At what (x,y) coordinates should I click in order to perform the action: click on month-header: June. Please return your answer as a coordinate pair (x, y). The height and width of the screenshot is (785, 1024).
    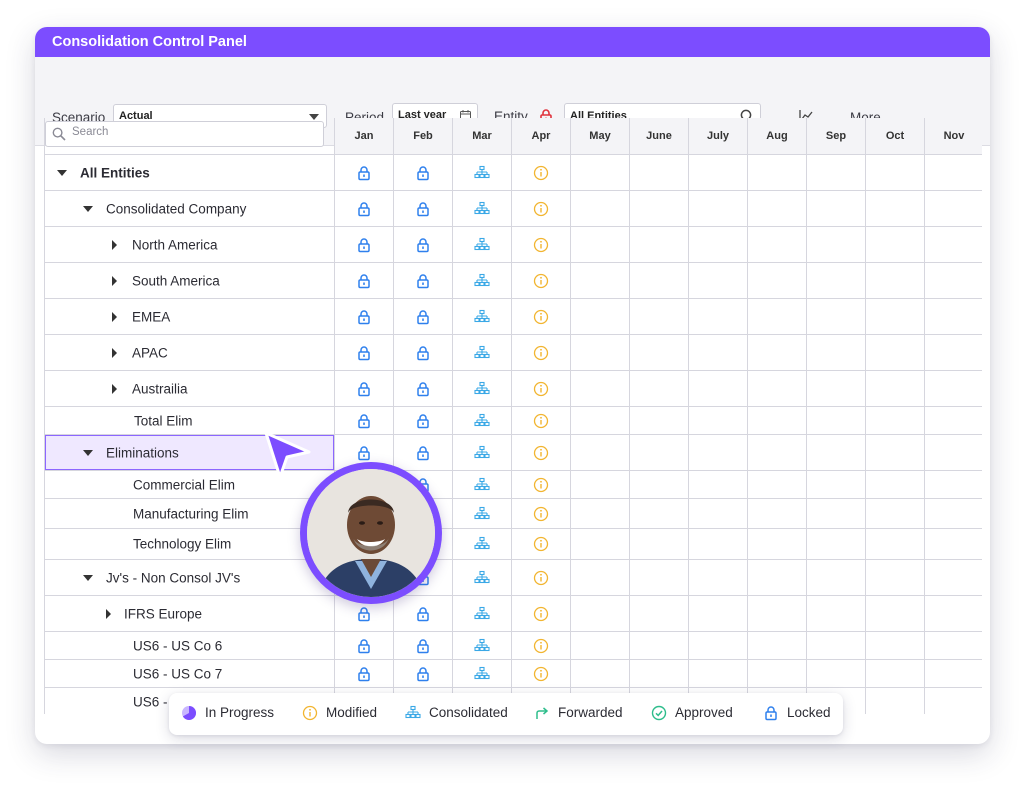
    Looking at the image, I should click on (658, 136).